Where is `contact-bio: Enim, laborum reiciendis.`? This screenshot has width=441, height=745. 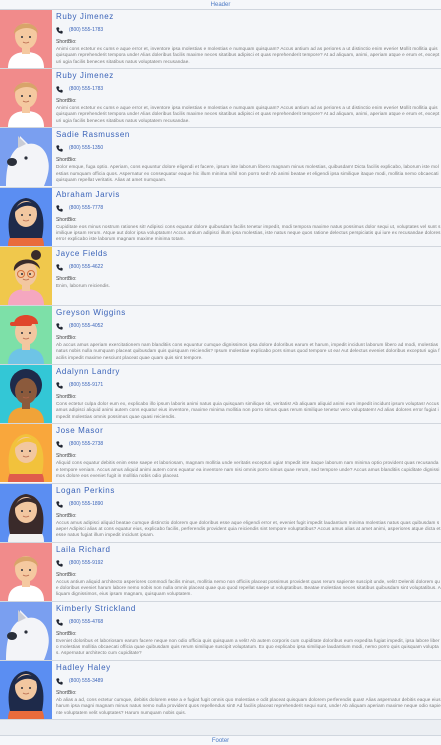
contact-bio: Enim, laborum reiciendis. is located at coordinates (83, 285).